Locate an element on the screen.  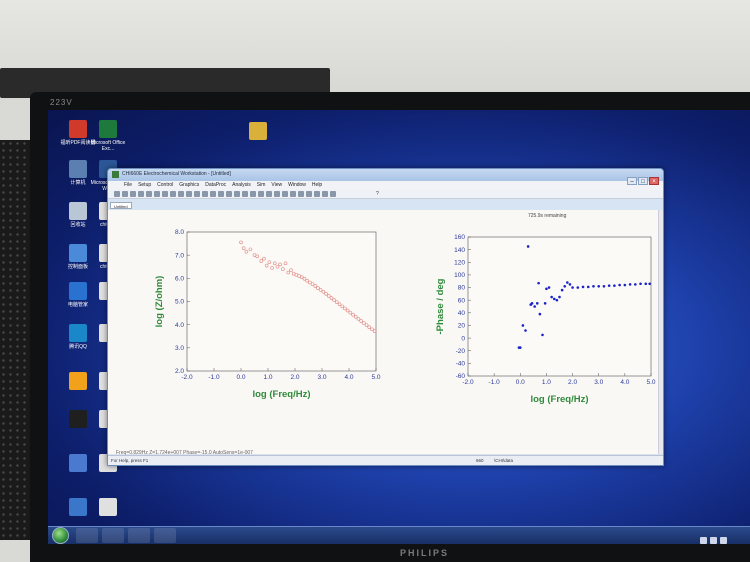
statusbar: For Help, press F1 660 \CHI\data is located at coordinates (385, 460).